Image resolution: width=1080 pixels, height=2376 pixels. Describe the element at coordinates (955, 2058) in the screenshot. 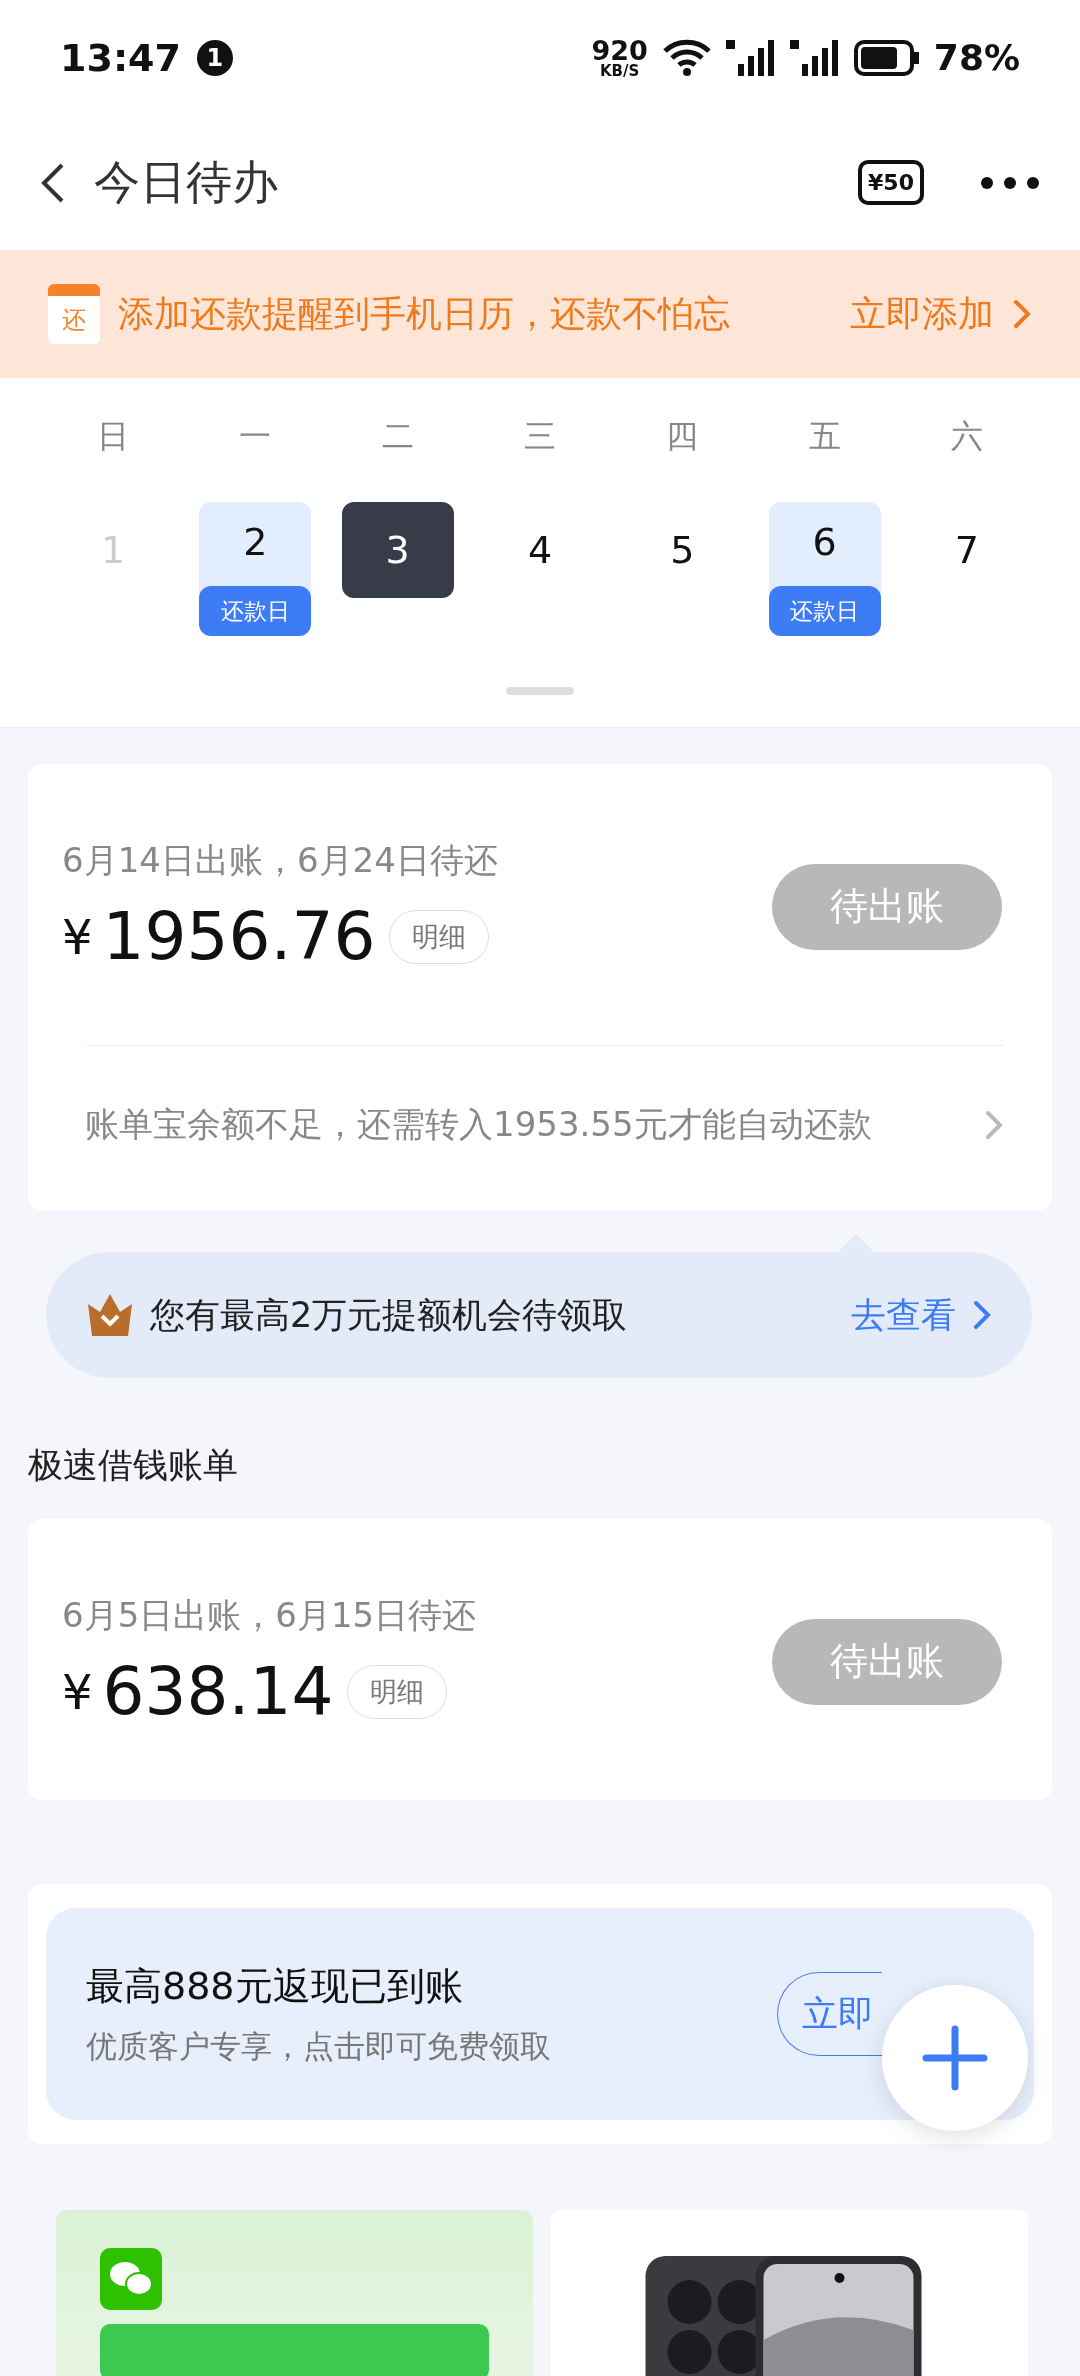

I see `plus-icon` at that location.